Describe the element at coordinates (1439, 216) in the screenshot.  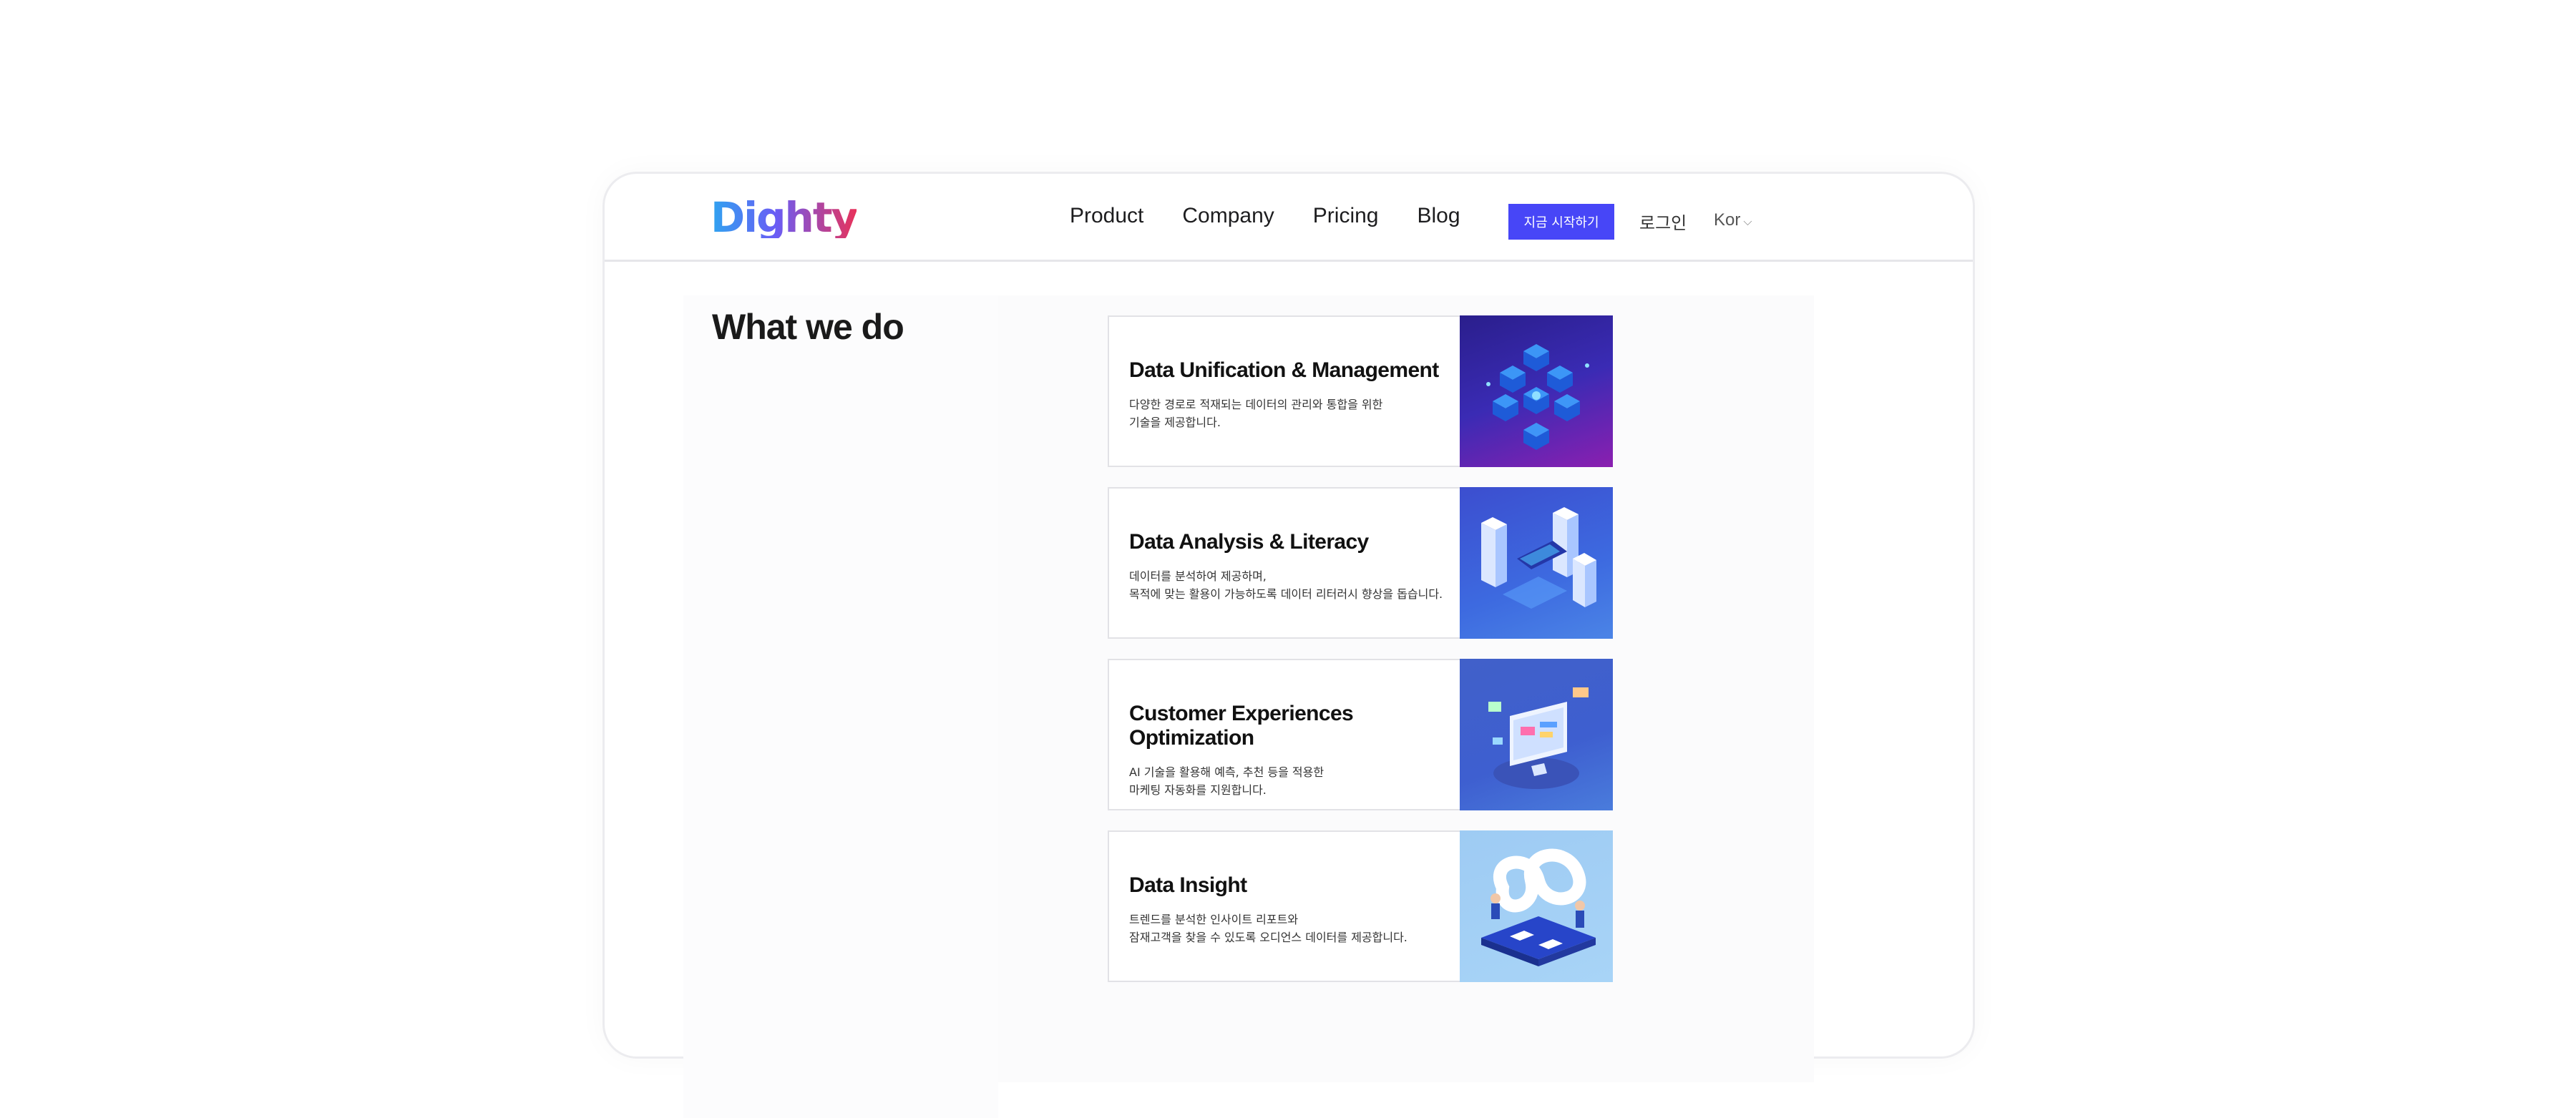
I see `nav-blog: Blog` at that location.